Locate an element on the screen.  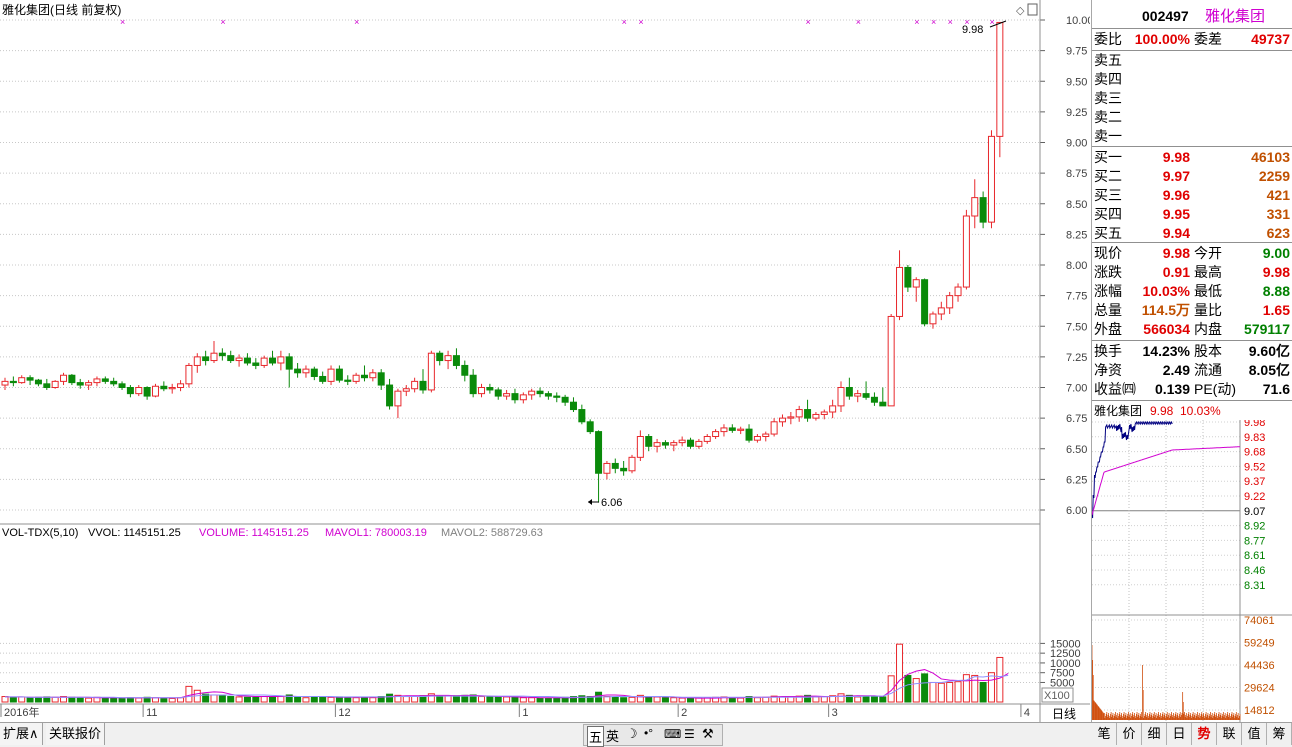
fund-row: 净资 2.49 流通 8.05亿 is located at coordinates (1192, 370).